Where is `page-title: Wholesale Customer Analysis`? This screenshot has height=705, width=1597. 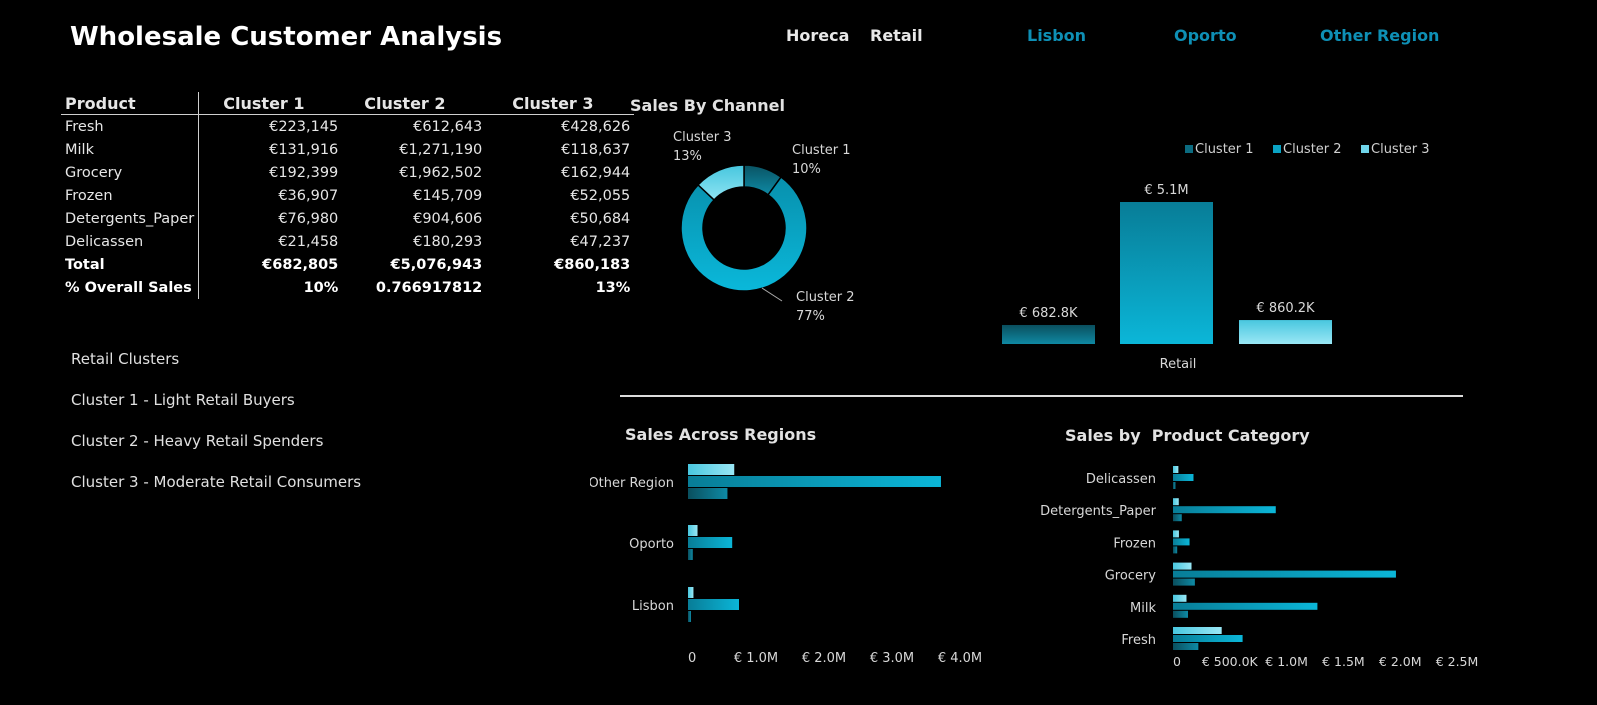
page-title: Wholesale Customer Analysis is located at coordinates (286, 37).